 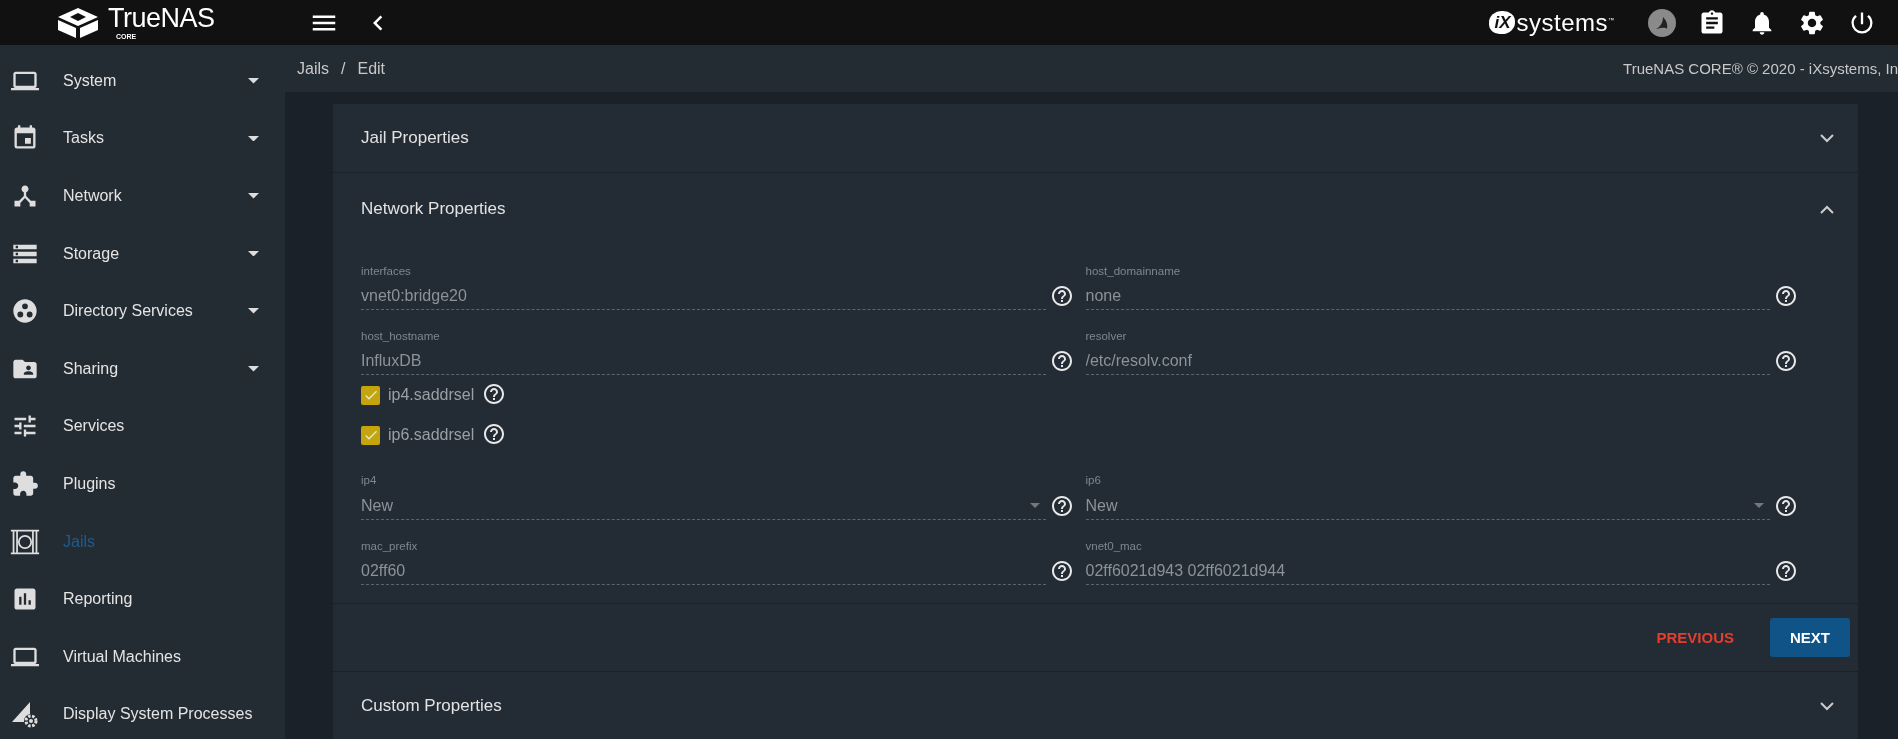 What do you see at coordinates (1562, 22) in the screenshot?
I see `vendor-name: systems` at bounding box center [1562, 22].